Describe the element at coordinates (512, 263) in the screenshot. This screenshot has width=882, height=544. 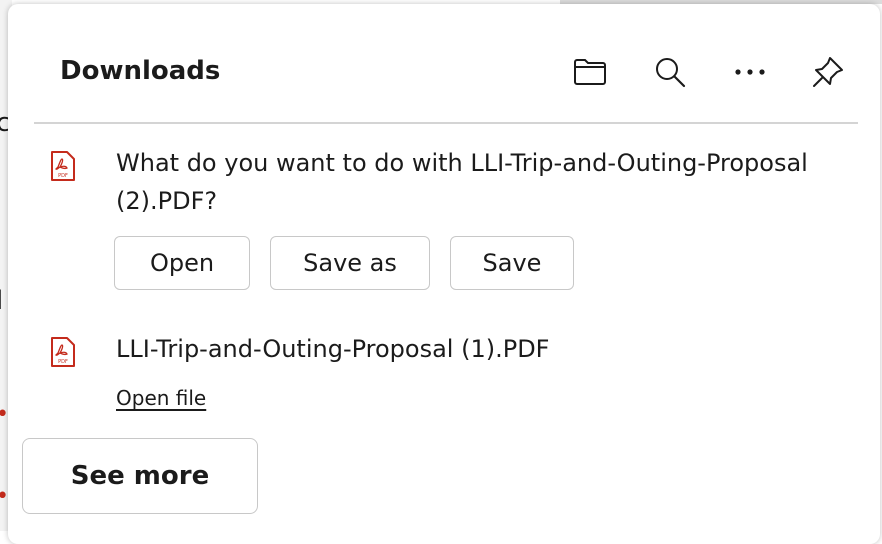
I see `save-button: Save` at that location.